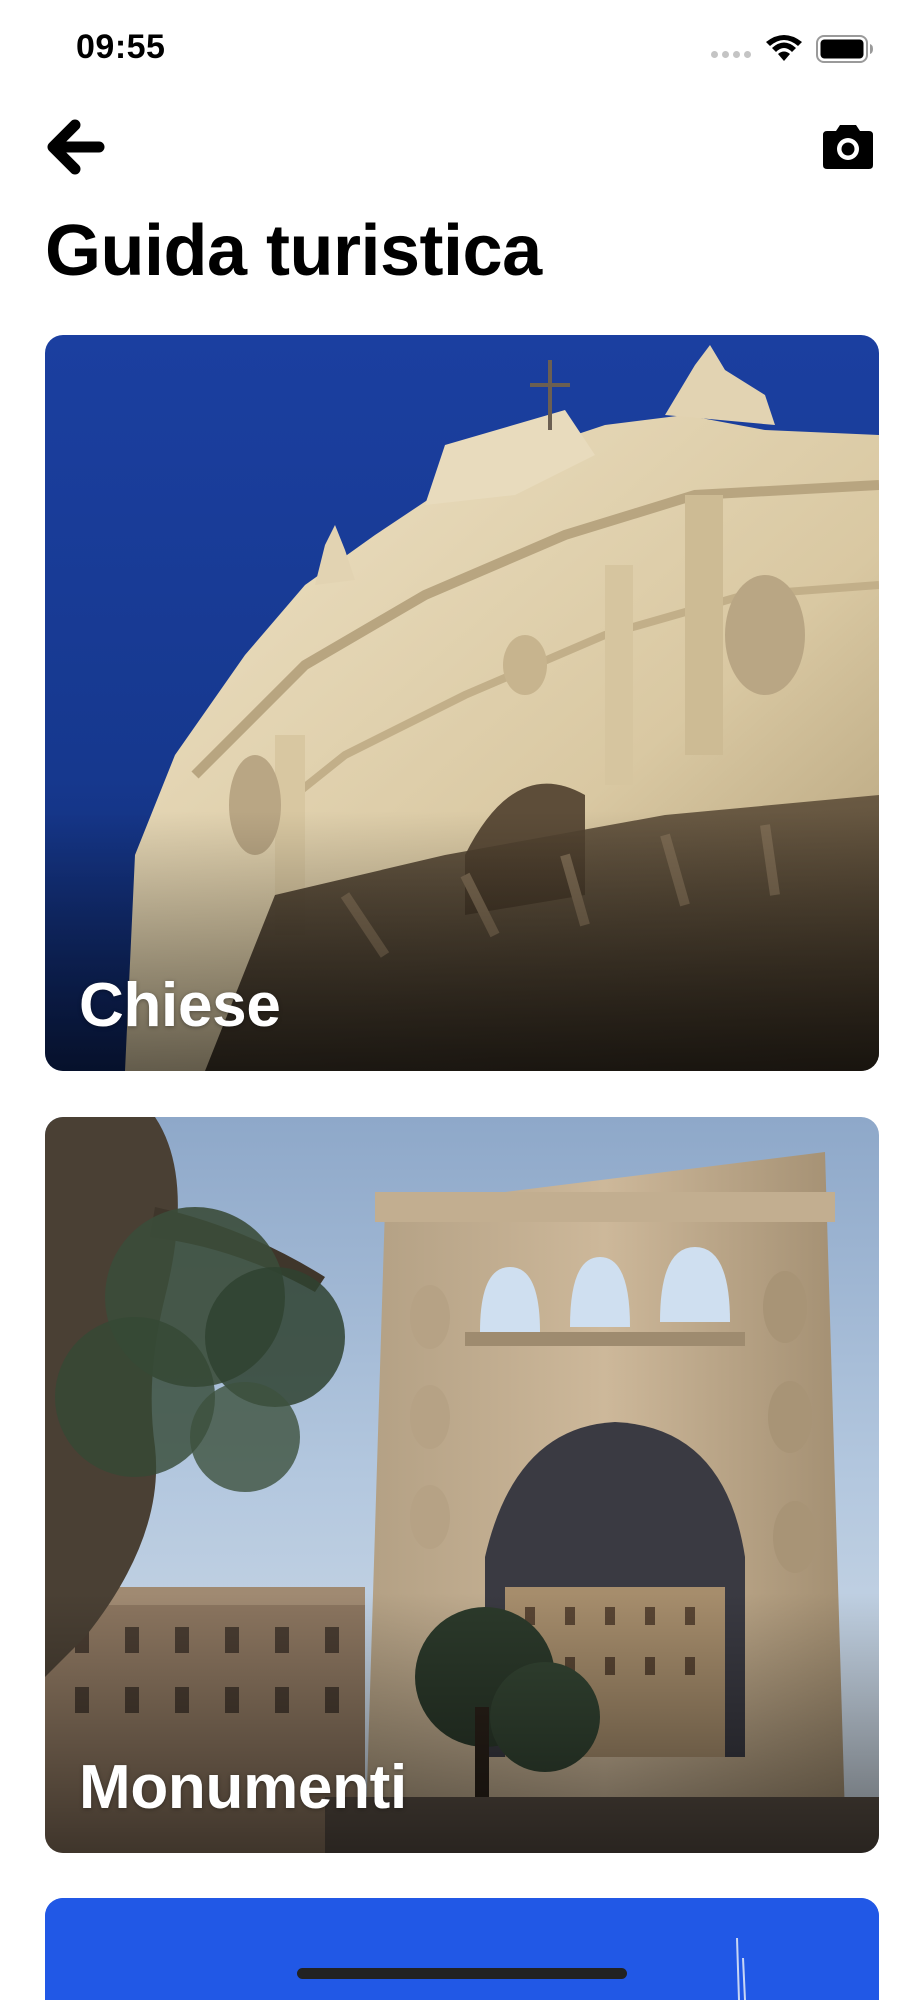 This screenshot has width=924, height=2000. Describe the element at coordinates (462, 1973) in the screenshot. I see `home-indicator` at that location.